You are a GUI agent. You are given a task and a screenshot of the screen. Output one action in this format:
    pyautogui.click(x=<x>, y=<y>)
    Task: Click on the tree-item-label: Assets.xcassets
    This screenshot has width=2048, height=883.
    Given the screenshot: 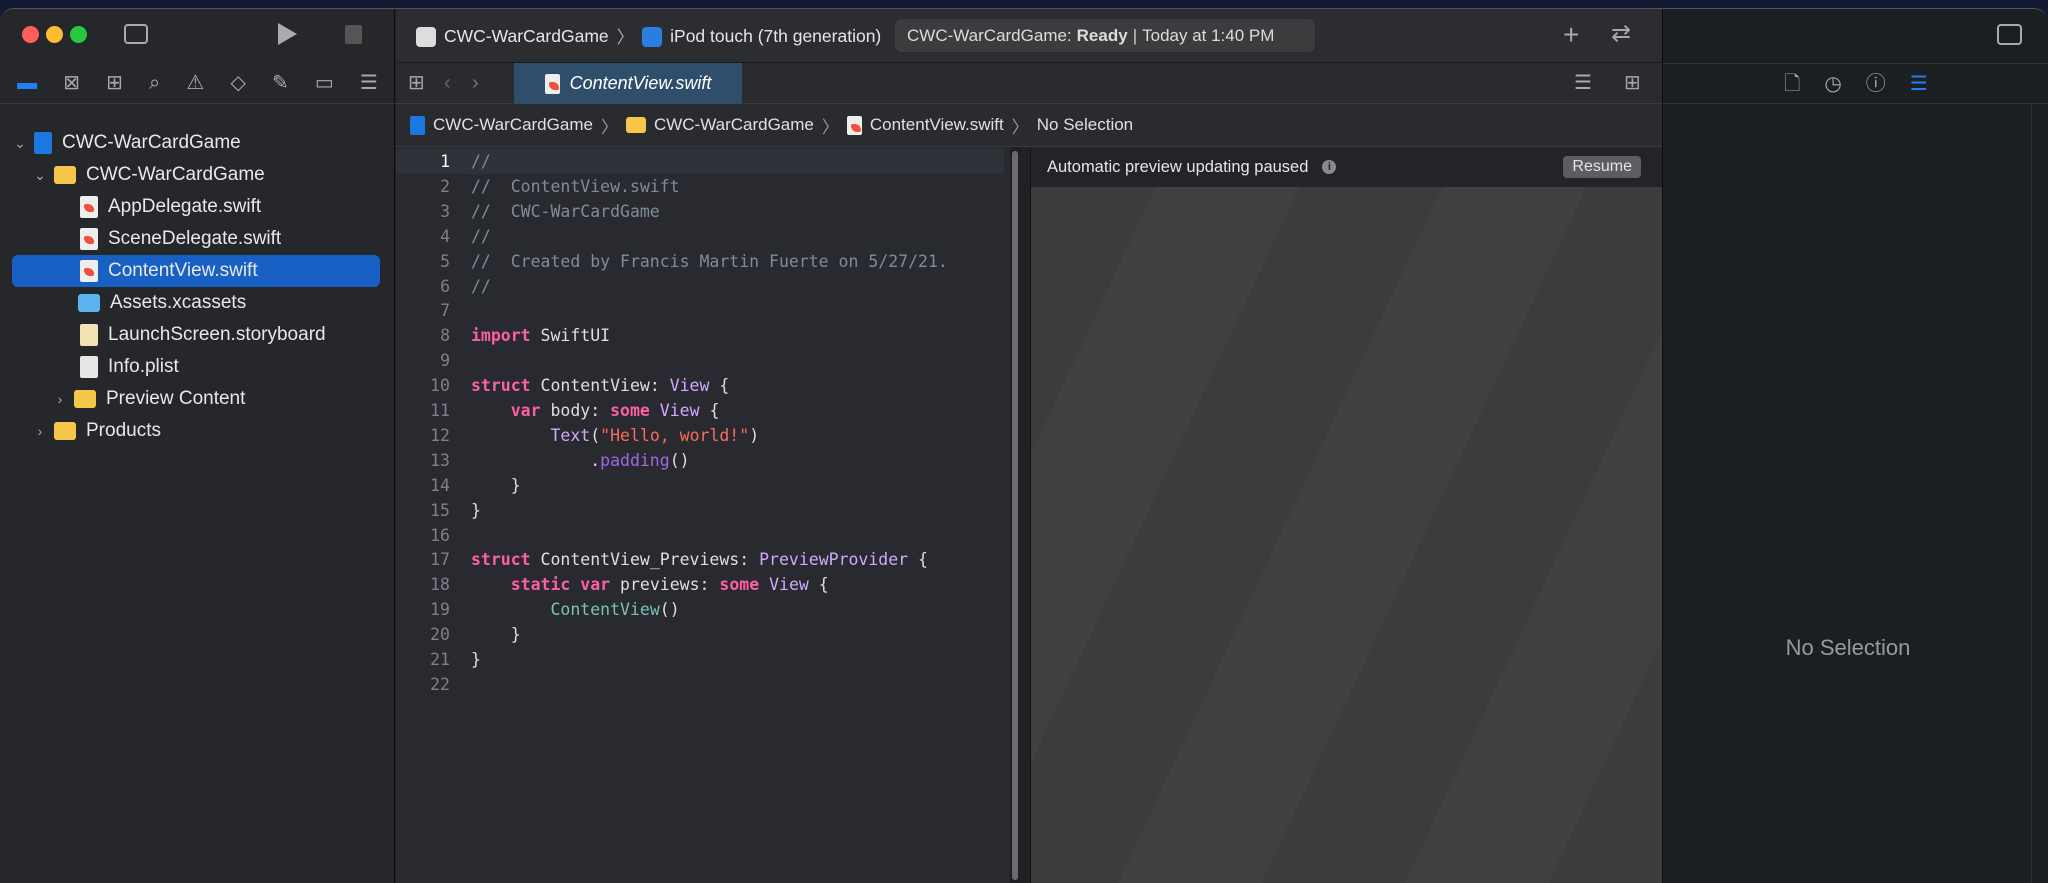 What is the action you would take?
    pyautogui.click(x=178, y=302)
    